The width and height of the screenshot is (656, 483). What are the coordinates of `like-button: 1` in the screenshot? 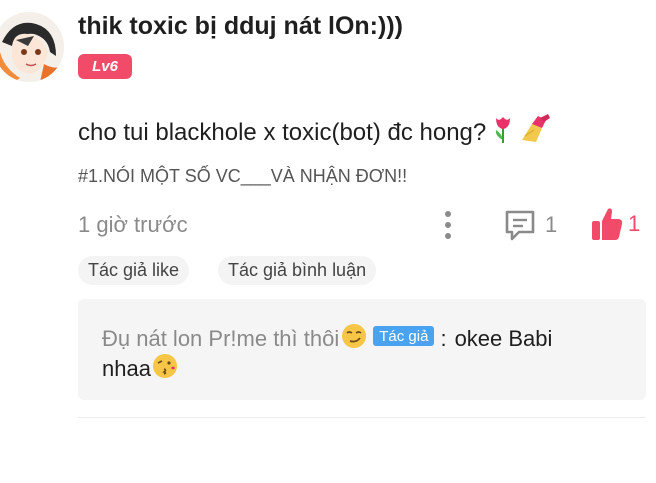 It's located at (615, 224).